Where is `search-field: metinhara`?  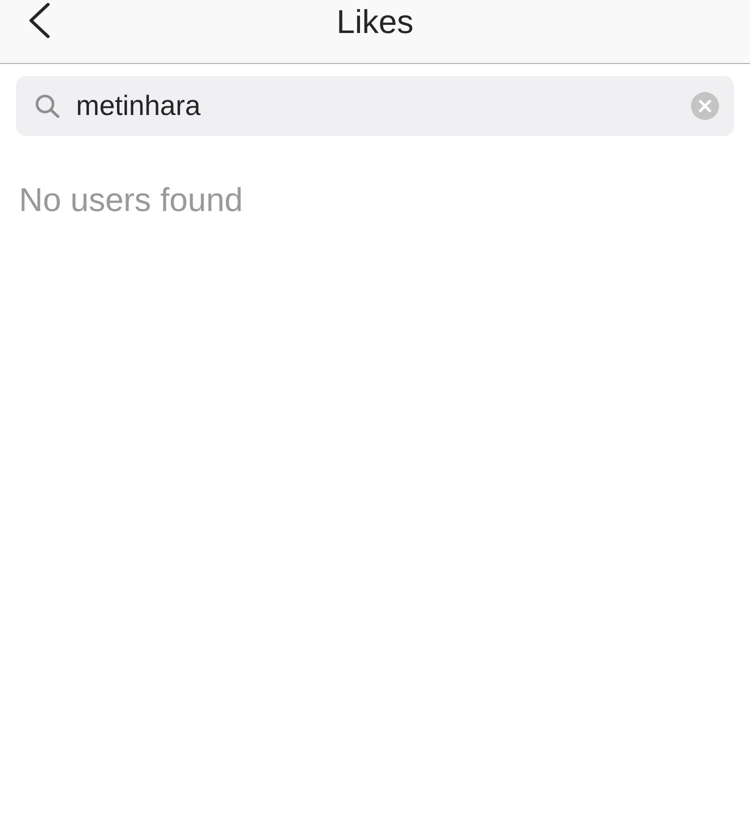
search-field: metinhara is located at coordinates (375, 106).